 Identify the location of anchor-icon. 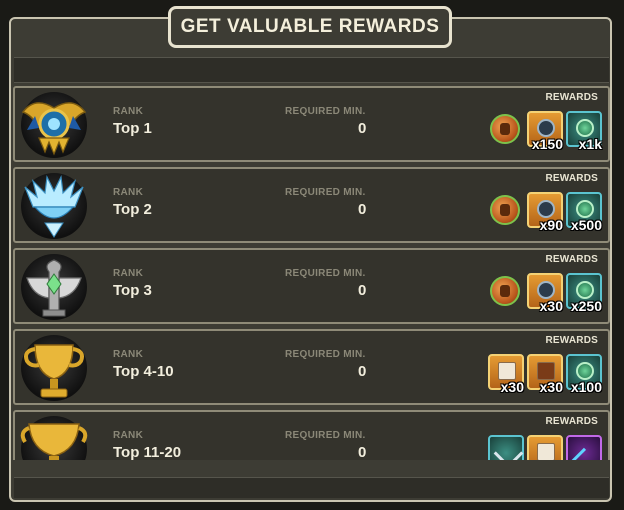
(506, 447).